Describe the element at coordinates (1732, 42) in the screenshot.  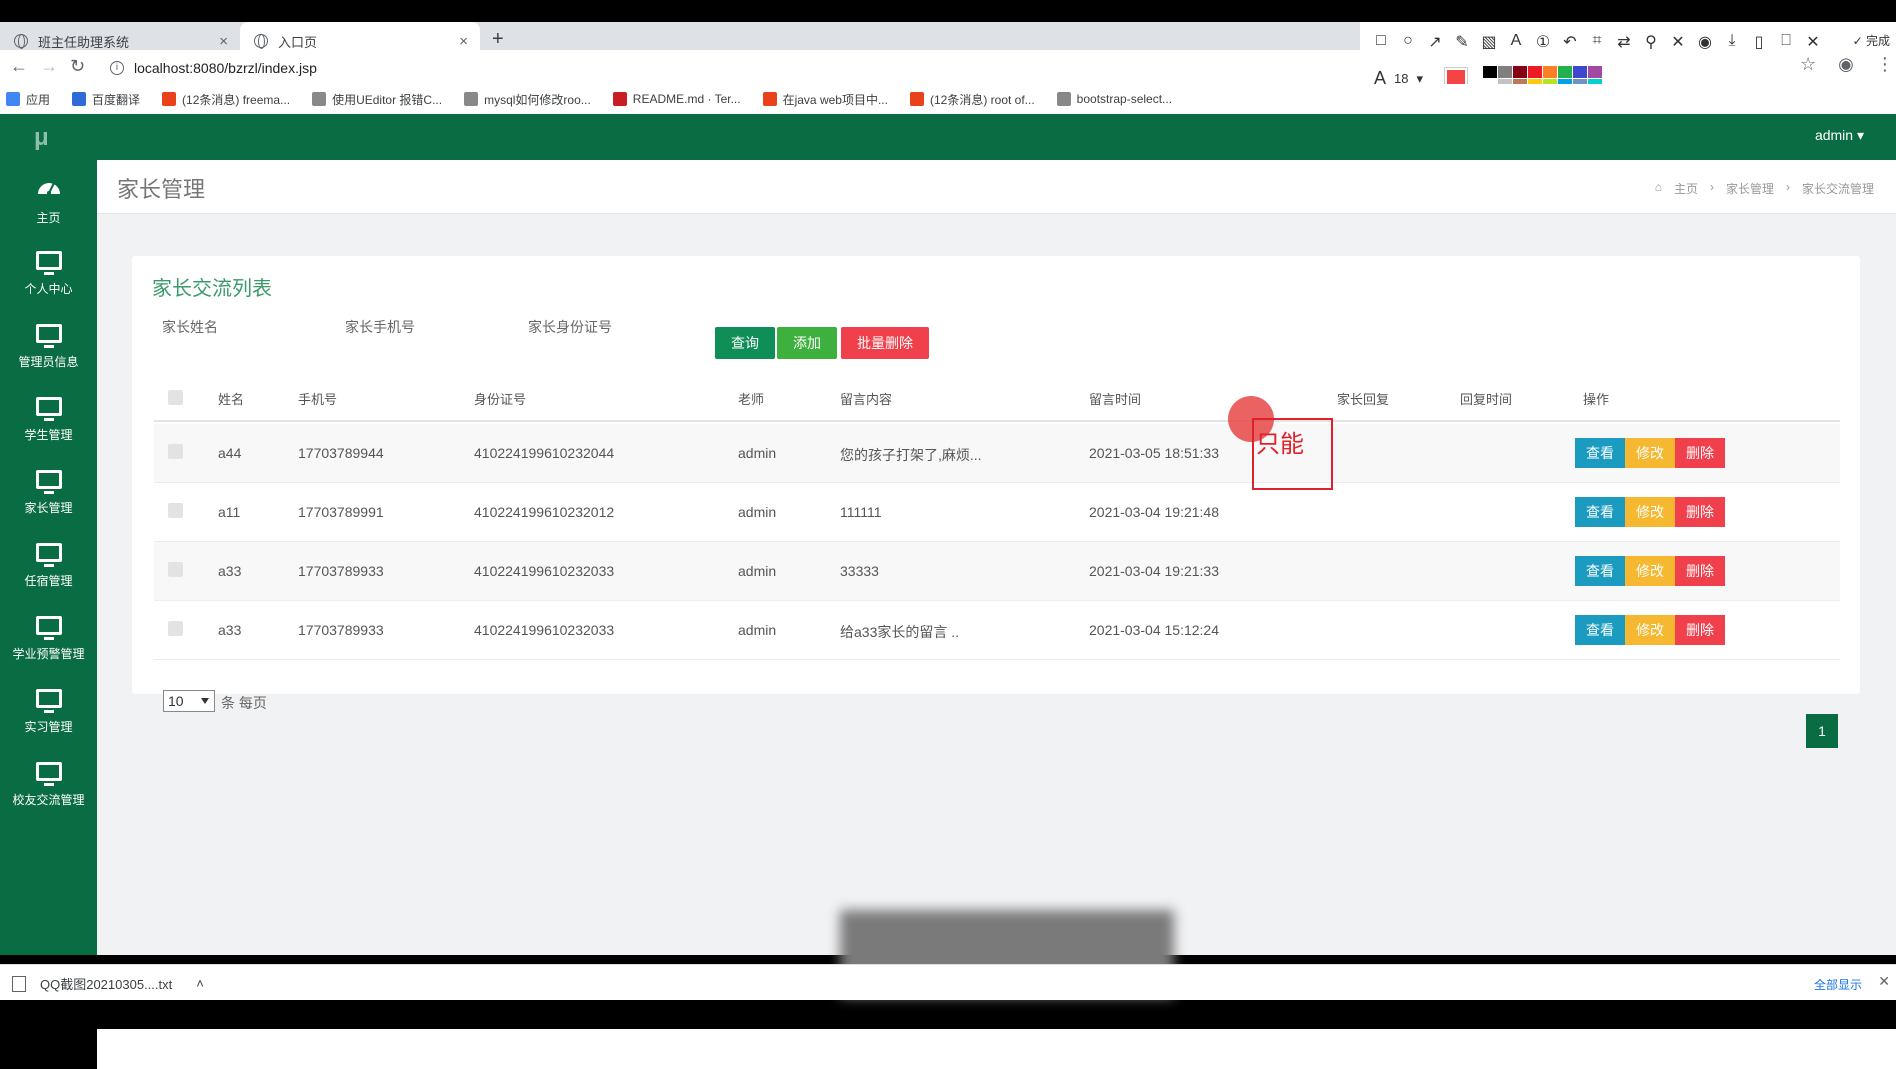
I see `download-icon: ⤓` at that location.